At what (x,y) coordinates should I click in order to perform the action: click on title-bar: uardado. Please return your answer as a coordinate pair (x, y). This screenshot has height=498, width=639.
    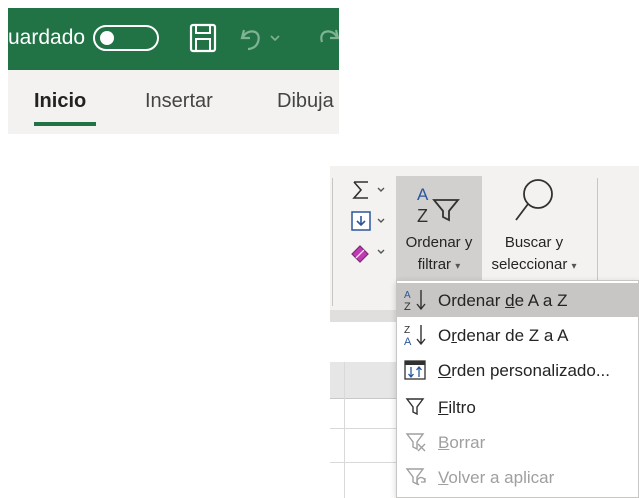
    Looking at the image, I should click on (173, 39).